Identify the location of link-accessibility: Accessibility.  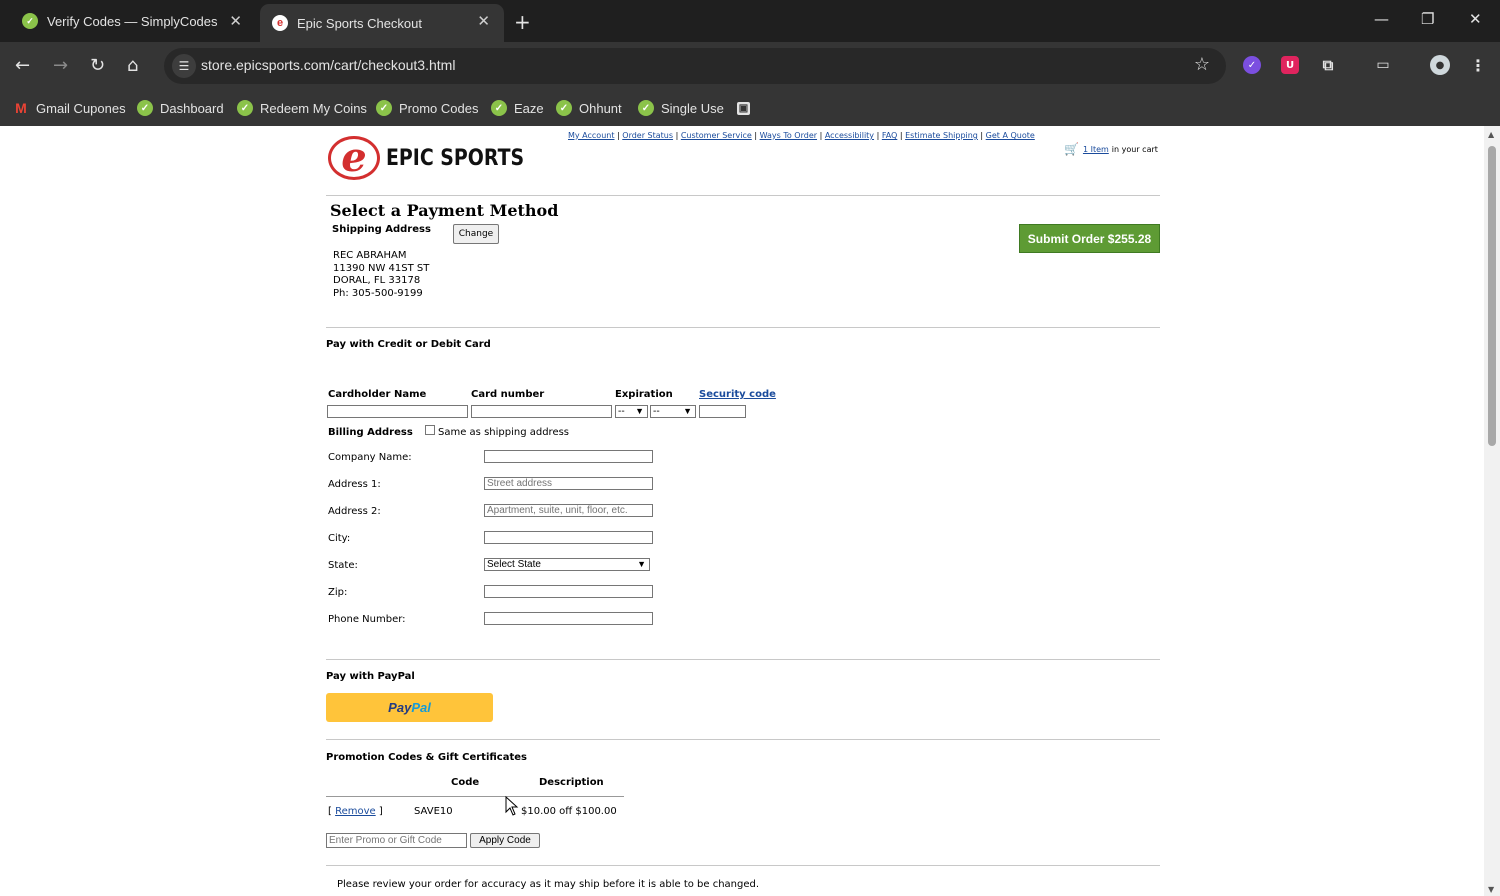
(849, 135).